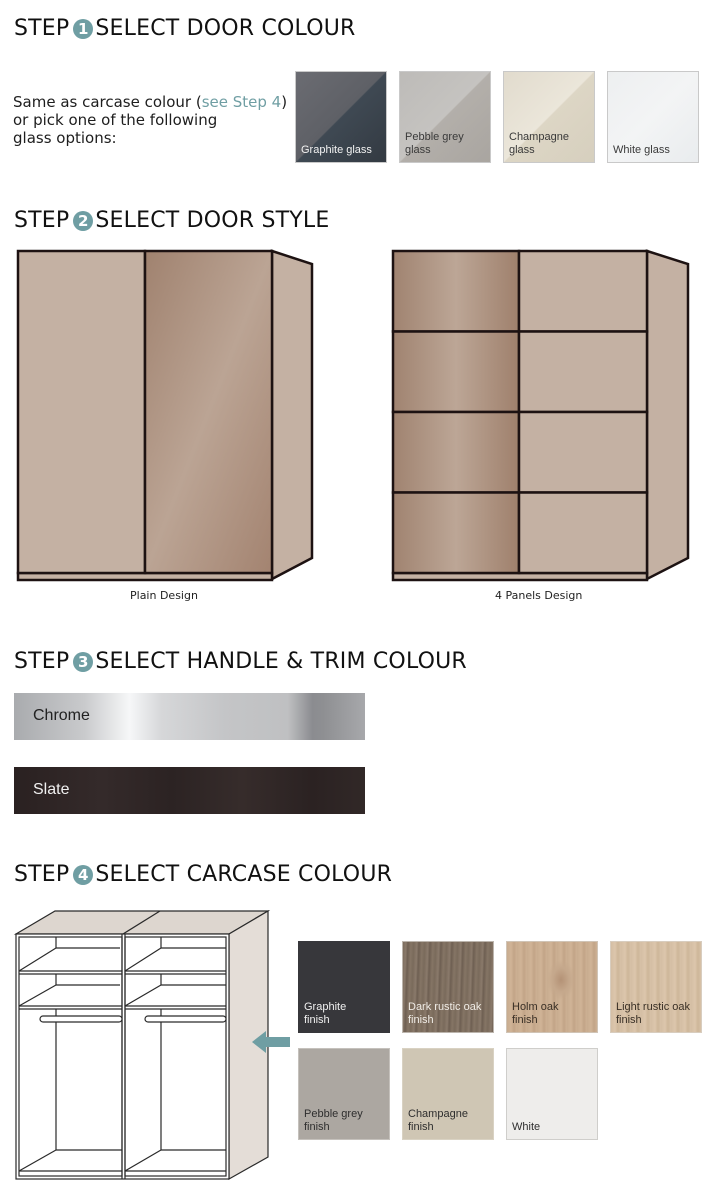 The width and height of the screenshot is (713, 1200). What do you see at coordinates (61, 715) in the screenshot?
I see `chrome-label: Chrome` at bounding box center [61, 715].